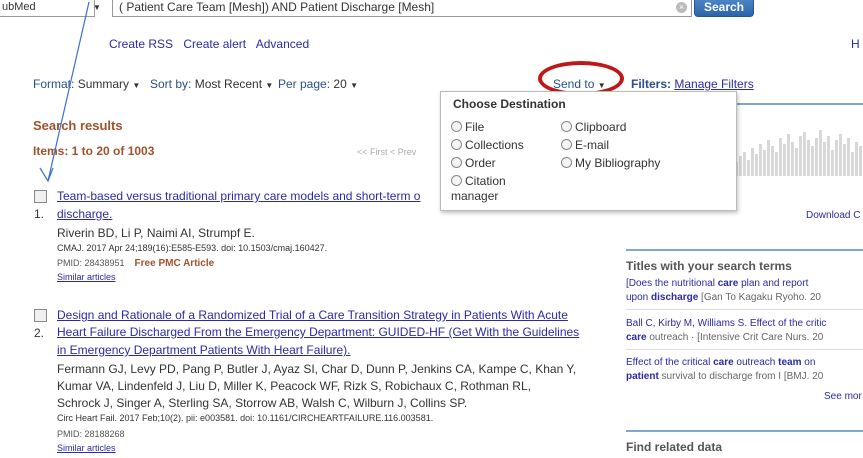  What do you see at coordinates (585, 145) in the screenshot?
I see `dest-email-option: E-mail` at bounding box center [585, 145].